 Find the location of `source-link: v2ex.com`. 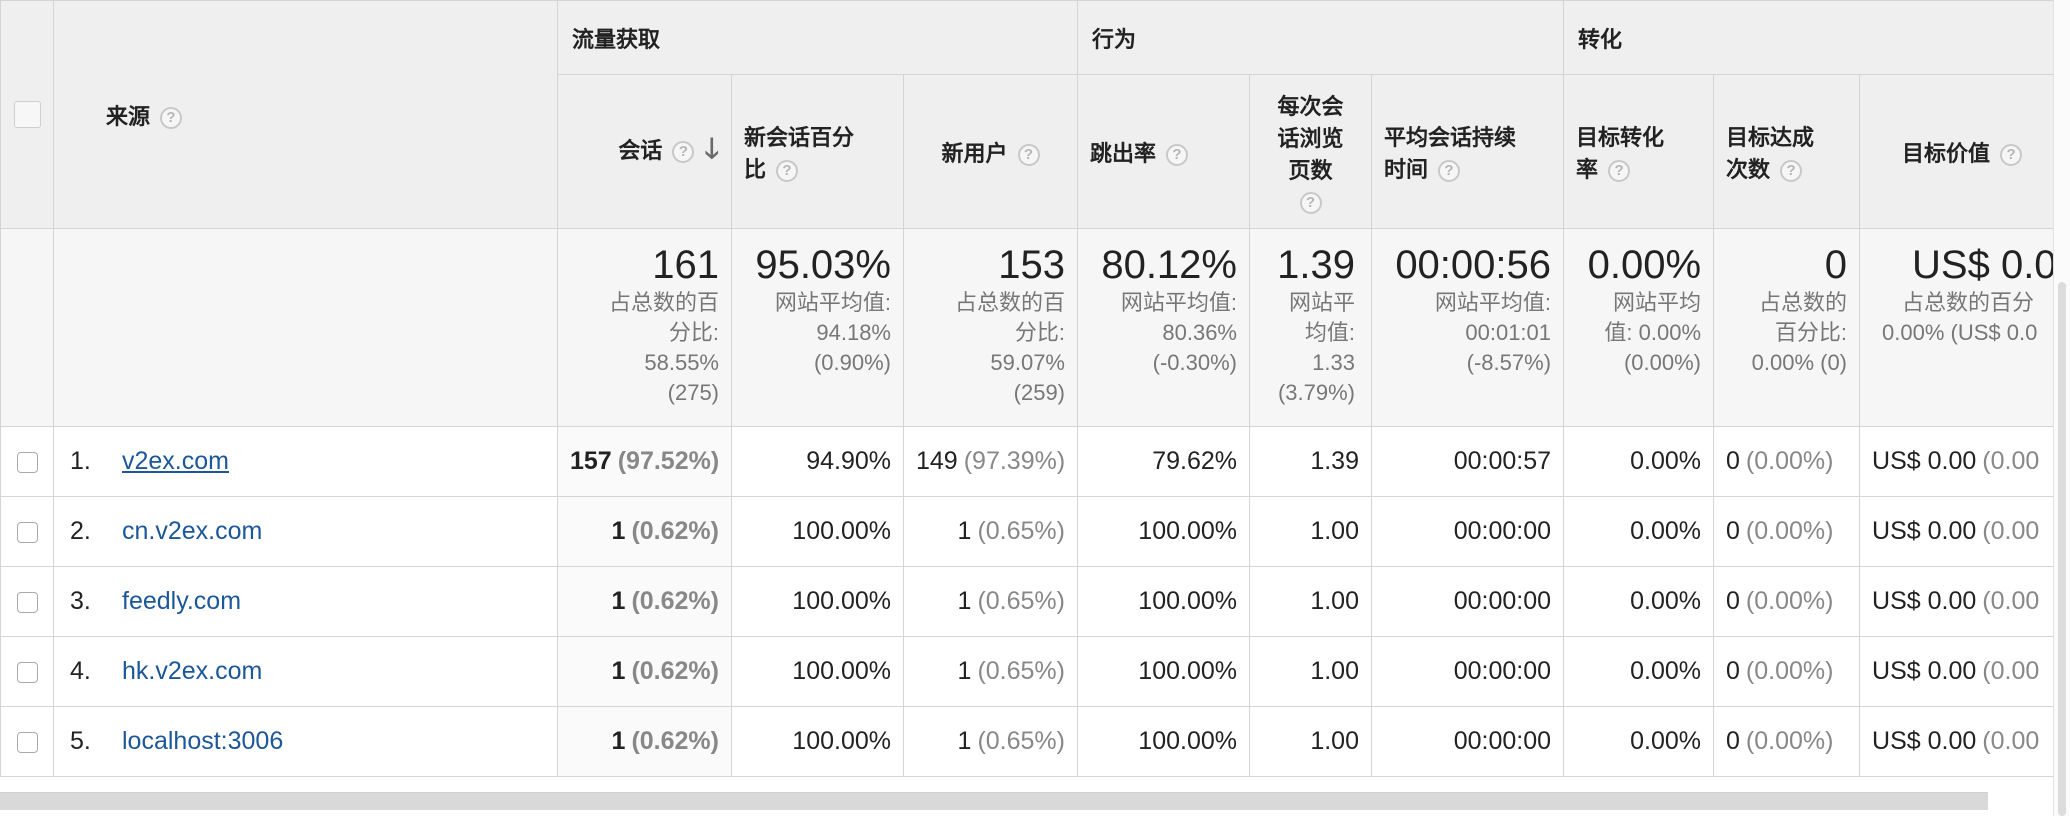

source-link: v2ex.com is located at coordinates (175, 461).